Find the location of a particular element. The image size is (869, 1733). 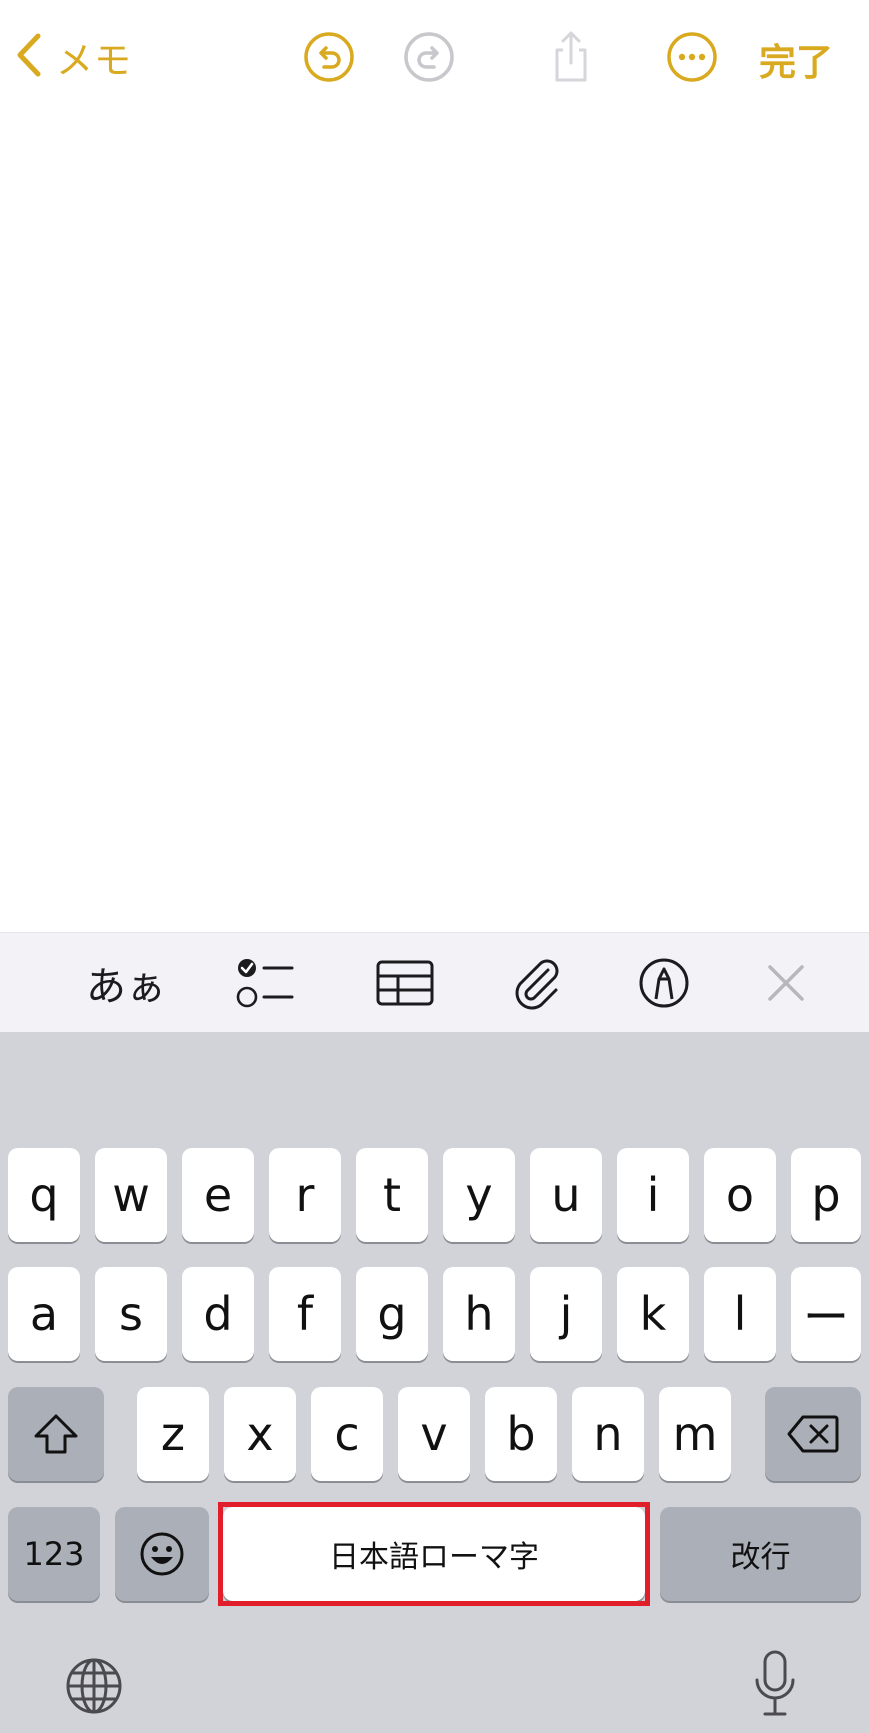

undo-icon is located at coordinates (329, 57).